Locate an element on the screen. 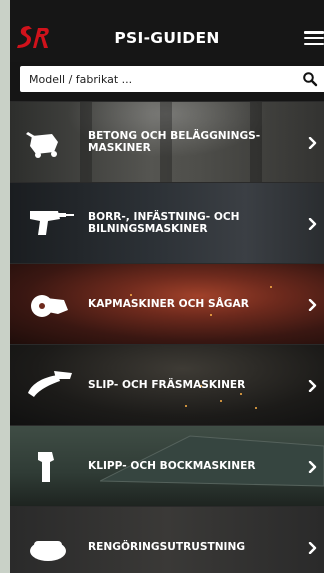 The image size is (324, 573). category-label: Betong och beläggnings-maskiner is located at coordinates (174, 142).